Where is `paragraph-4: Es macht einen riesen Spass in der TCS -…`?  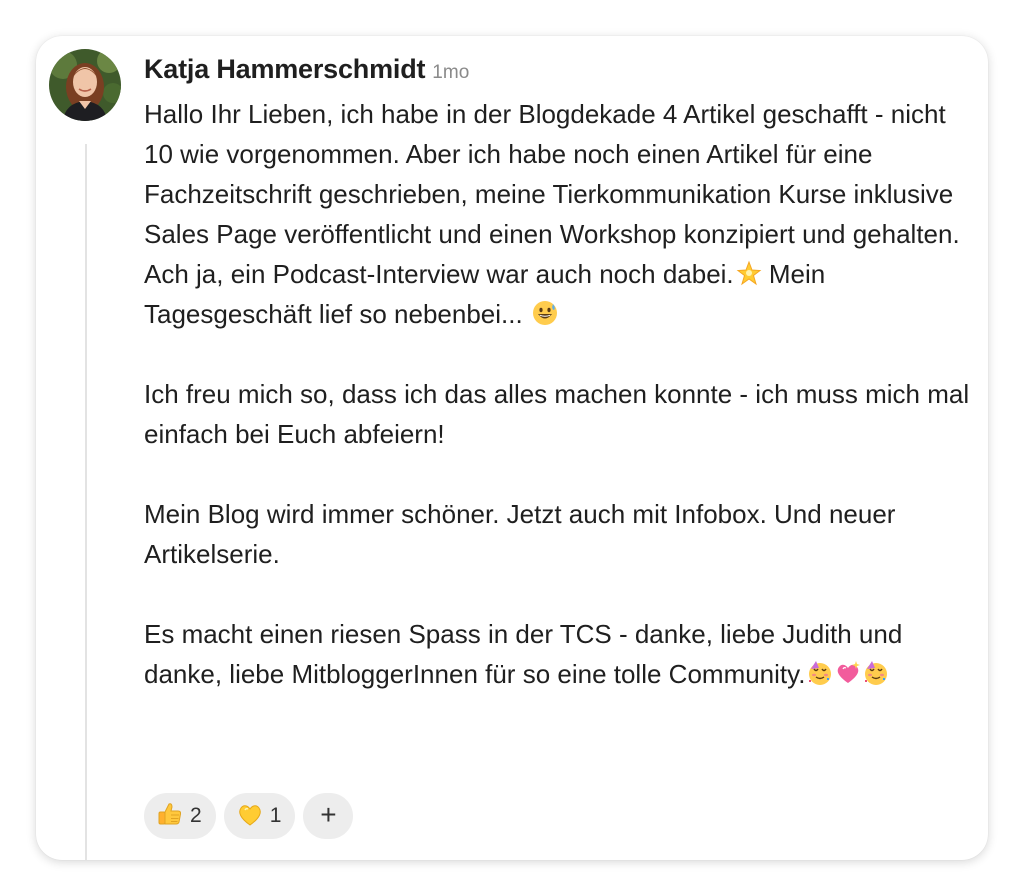
paragraph-4: Es macht einen riesen Spass in der TCS -… is located at coordinates (561, 654).